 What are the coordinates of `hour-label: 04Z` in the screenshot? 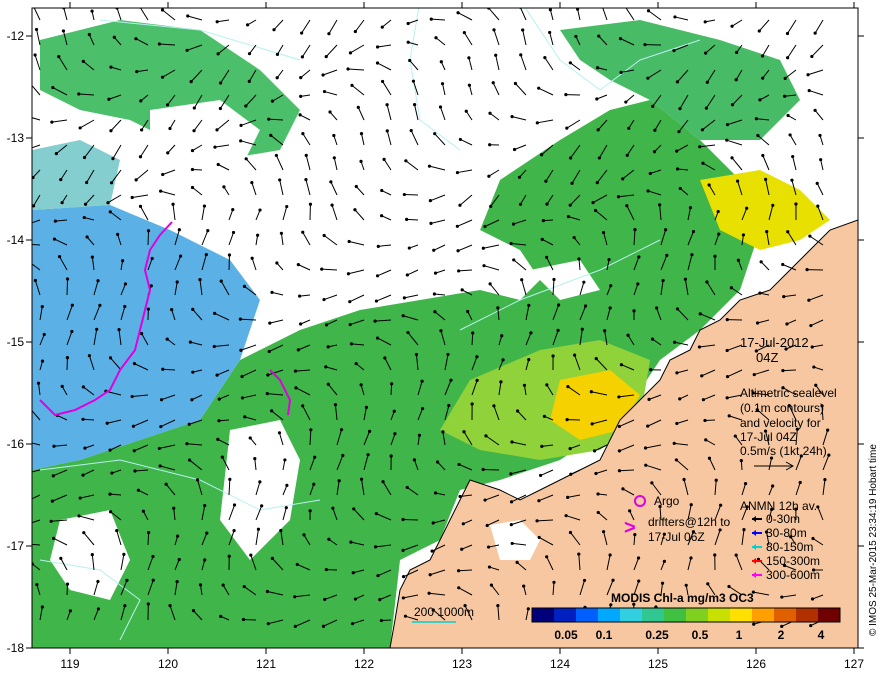 It's located at (767, 357).